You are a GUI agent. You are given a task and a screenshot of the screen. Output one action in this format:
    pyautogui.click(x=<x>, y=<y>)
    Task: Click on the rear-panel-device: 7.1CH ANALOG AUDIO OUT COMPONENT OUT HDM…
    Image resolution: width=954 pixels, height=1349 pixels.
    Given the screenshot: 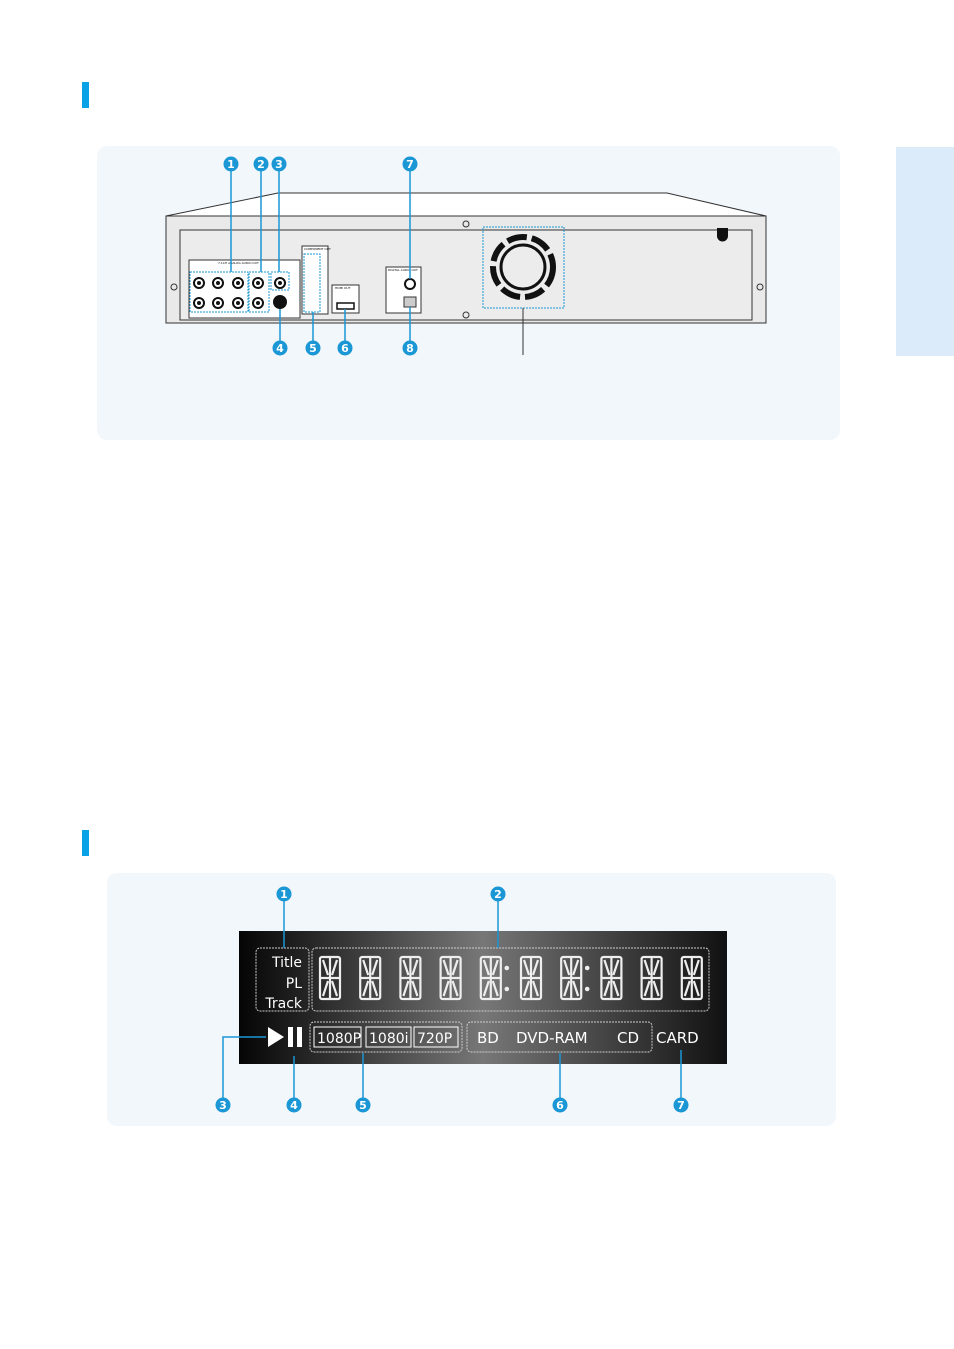 What is the action you would take?
    pyautogui.click(x=466, y=273)
    